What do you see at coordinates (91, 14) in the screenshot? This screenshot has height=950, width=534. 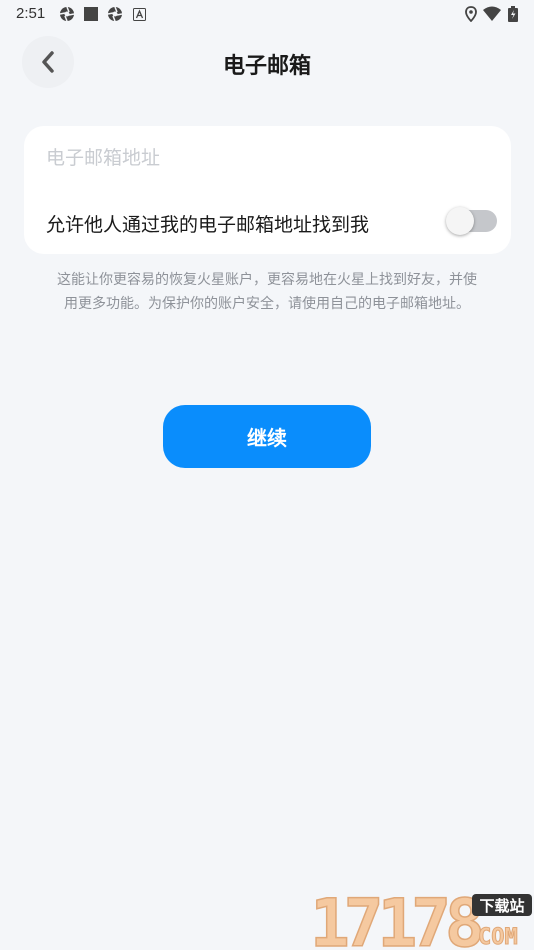 I see `square-notification-icon` at bounding box center [91, 14].